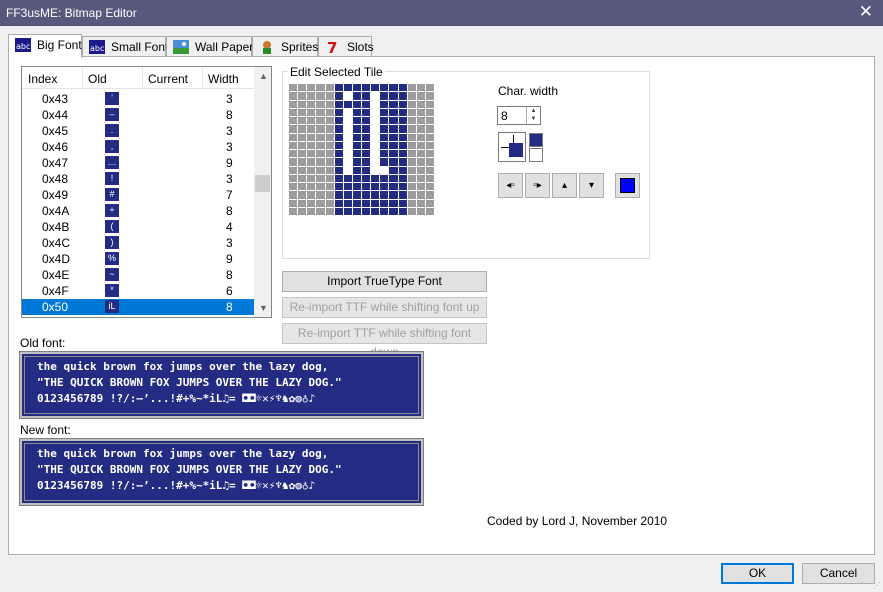  I want to click on resize-grip-icon: ⋰, so click(877, 585).